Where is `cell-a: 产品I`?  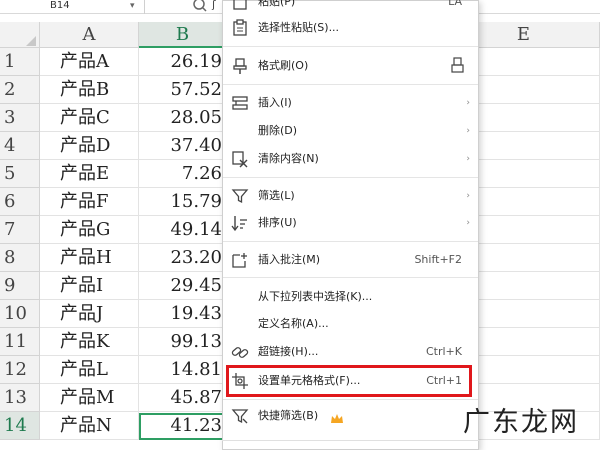 cell-a: 产品I is located at coordinates (89, 286).